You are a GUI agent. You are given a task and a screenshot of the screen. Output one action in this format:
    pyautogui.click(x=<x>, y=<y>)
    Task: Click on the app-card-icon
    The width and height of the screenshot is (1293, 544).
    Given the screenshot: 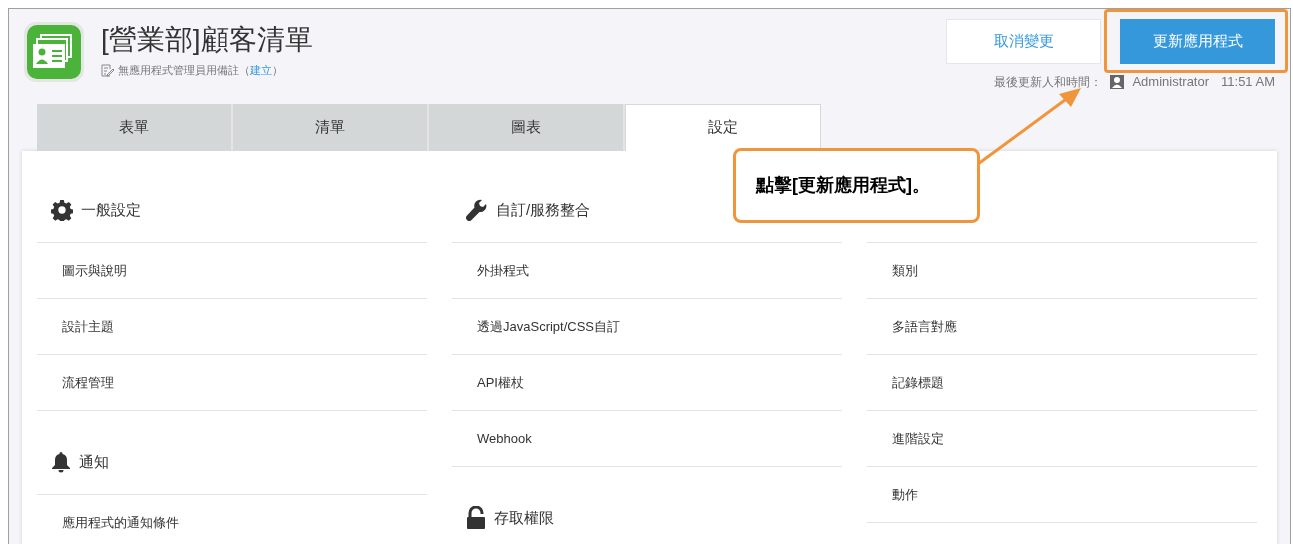 What is the action you would take?
    pyautogui.click(x=54, y=52)
    